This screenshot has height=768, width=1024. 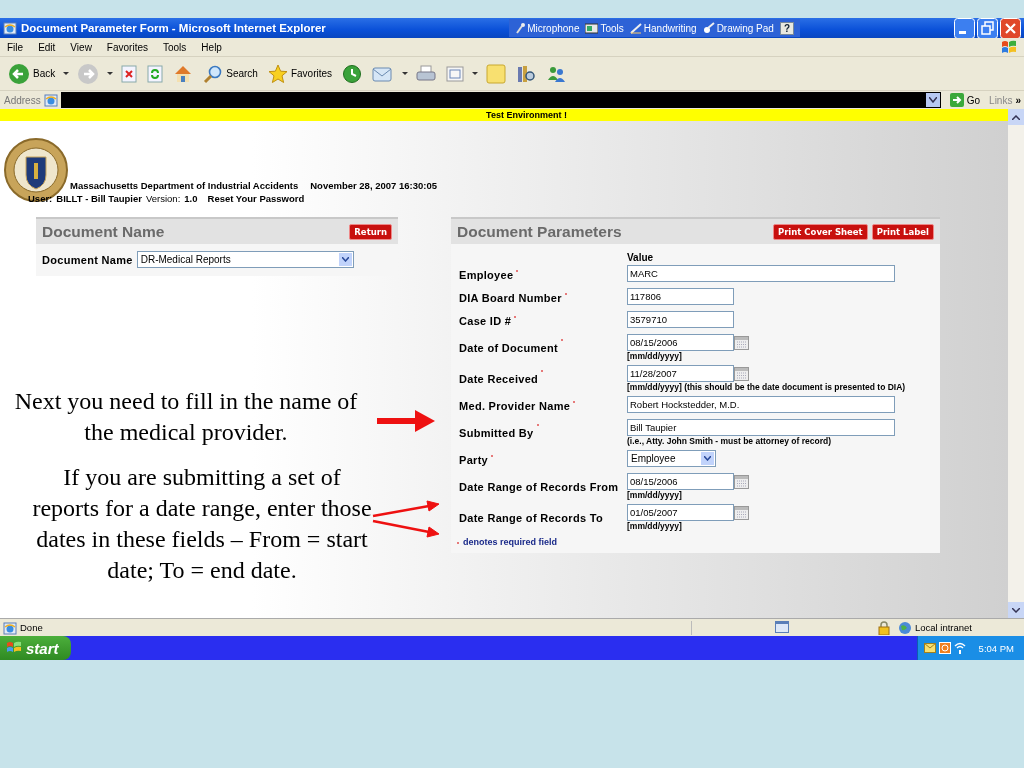 I want to click on zone-label: Local intranet, so click(x=943, y=627).